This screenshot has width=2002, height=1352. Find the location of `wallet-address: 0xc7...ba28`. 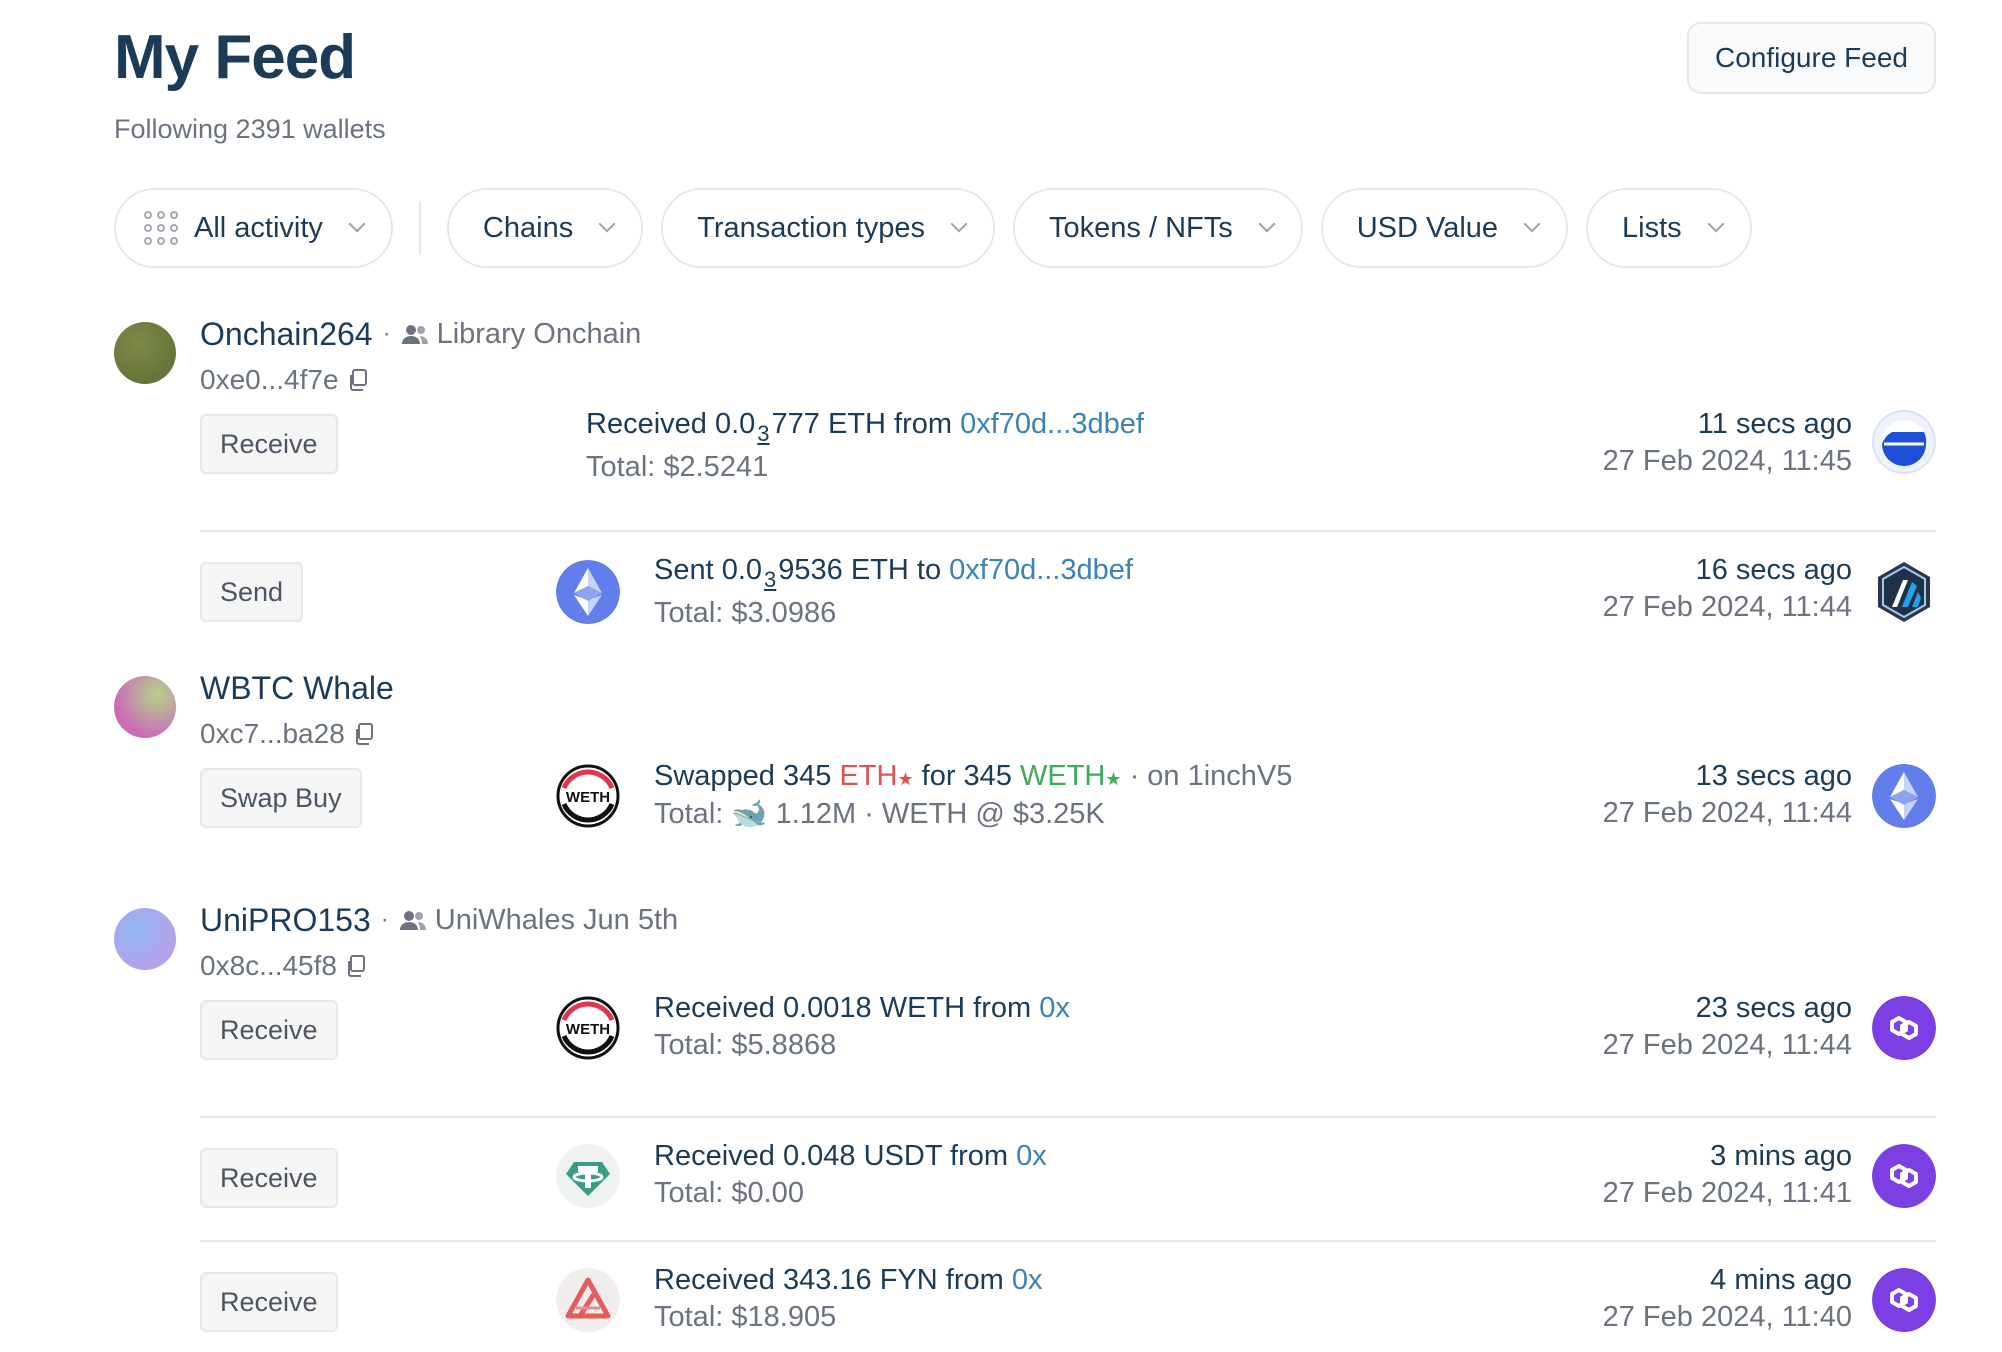

wallet-address: 0xc7...ba28 is located at coordinates (272, 733).